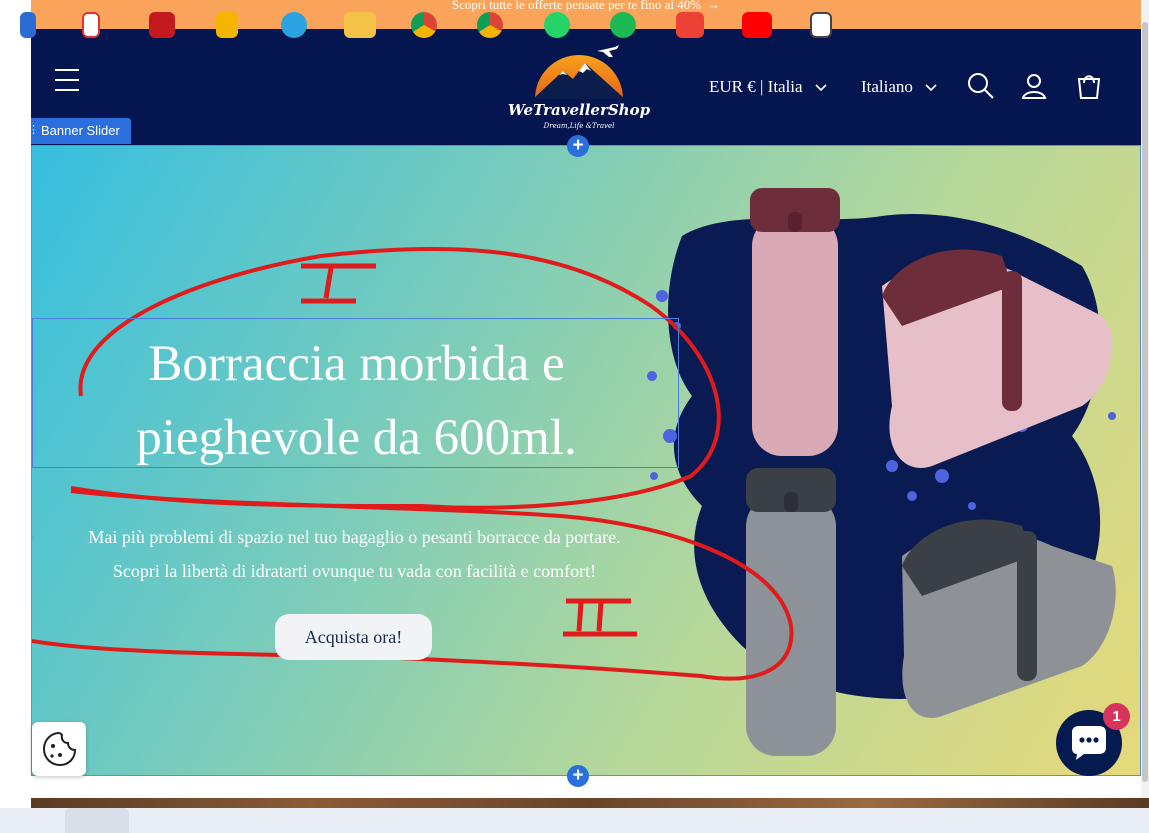 Image resolution: width=1149 pixels, height=833 pixels. Describe the element at coordinates (579, 72) in the screenshot. I see `logo-mountain-icon` at that location.